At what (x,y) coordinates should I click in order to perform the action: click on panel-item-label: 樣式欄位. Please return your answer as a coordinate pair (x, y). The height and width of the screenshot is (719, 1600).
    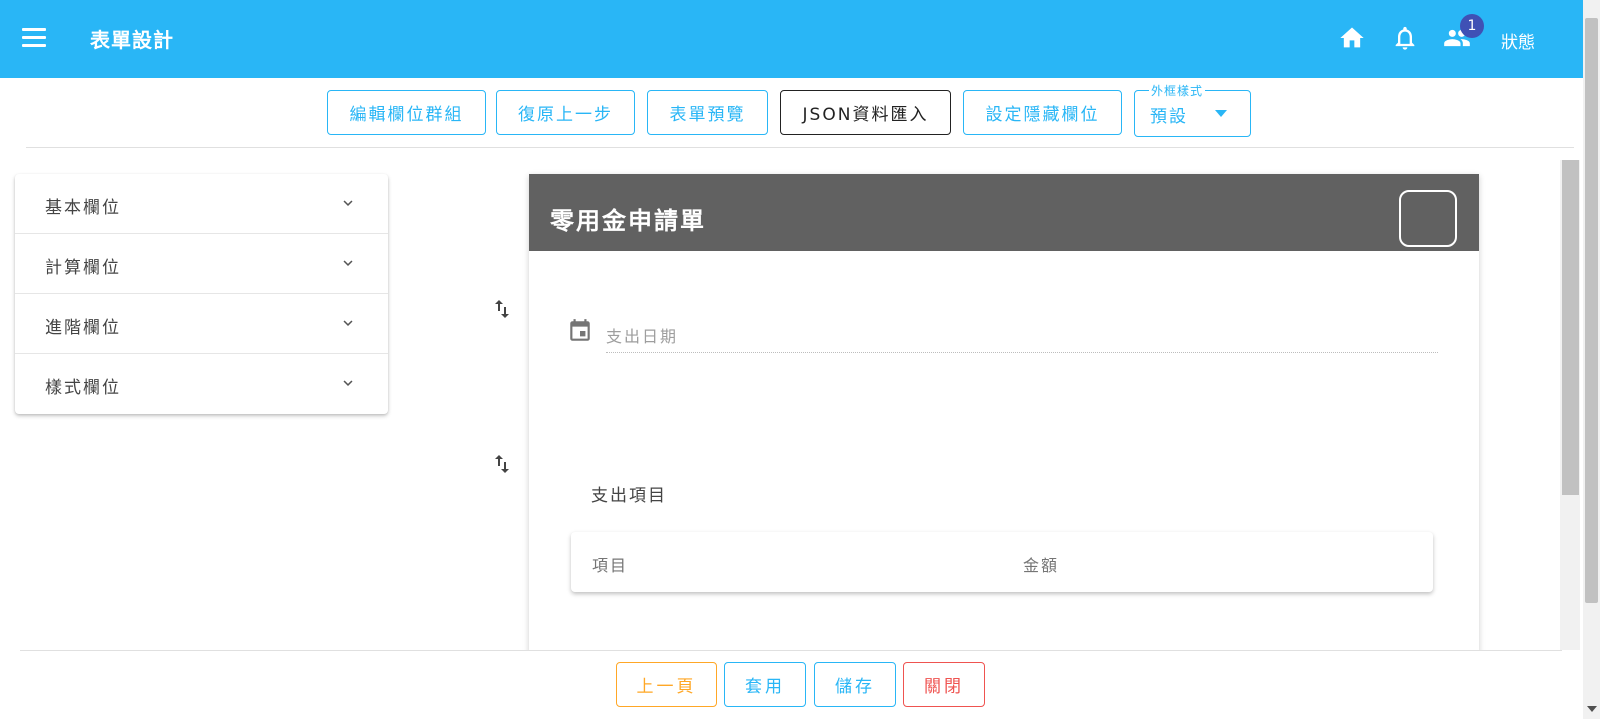
    Looking at the image, I should click on (83, 388).